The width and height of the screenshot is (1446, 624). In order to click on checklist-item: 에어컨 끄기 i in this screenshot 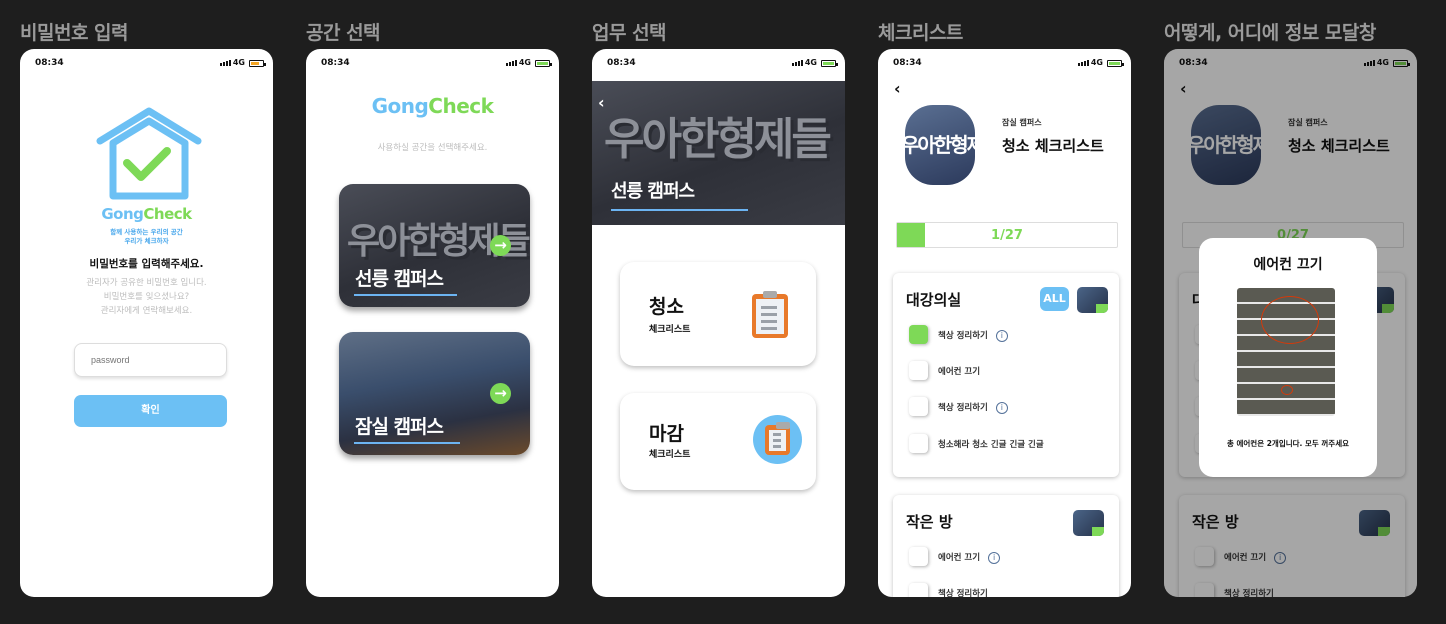, I will do `click(1009, 557)`.